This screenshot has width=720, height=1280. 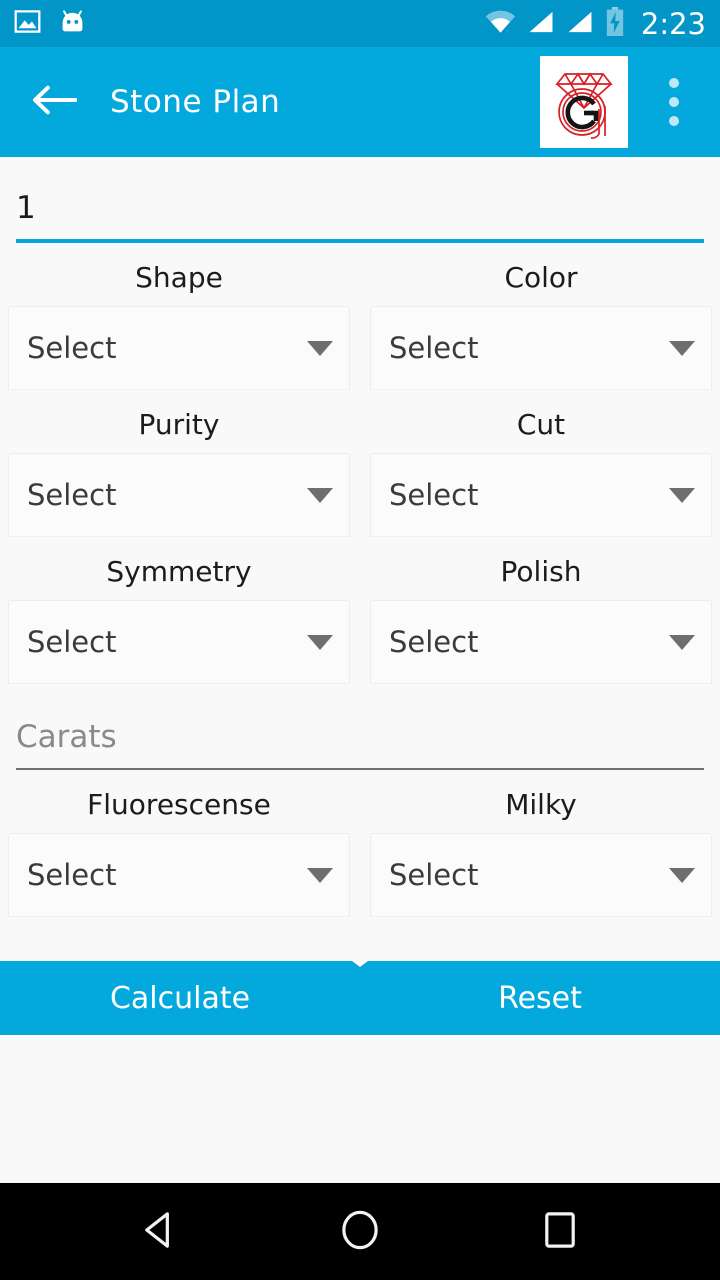 I want to click on field-milky: Milky Select, so click(x=540, y=843).